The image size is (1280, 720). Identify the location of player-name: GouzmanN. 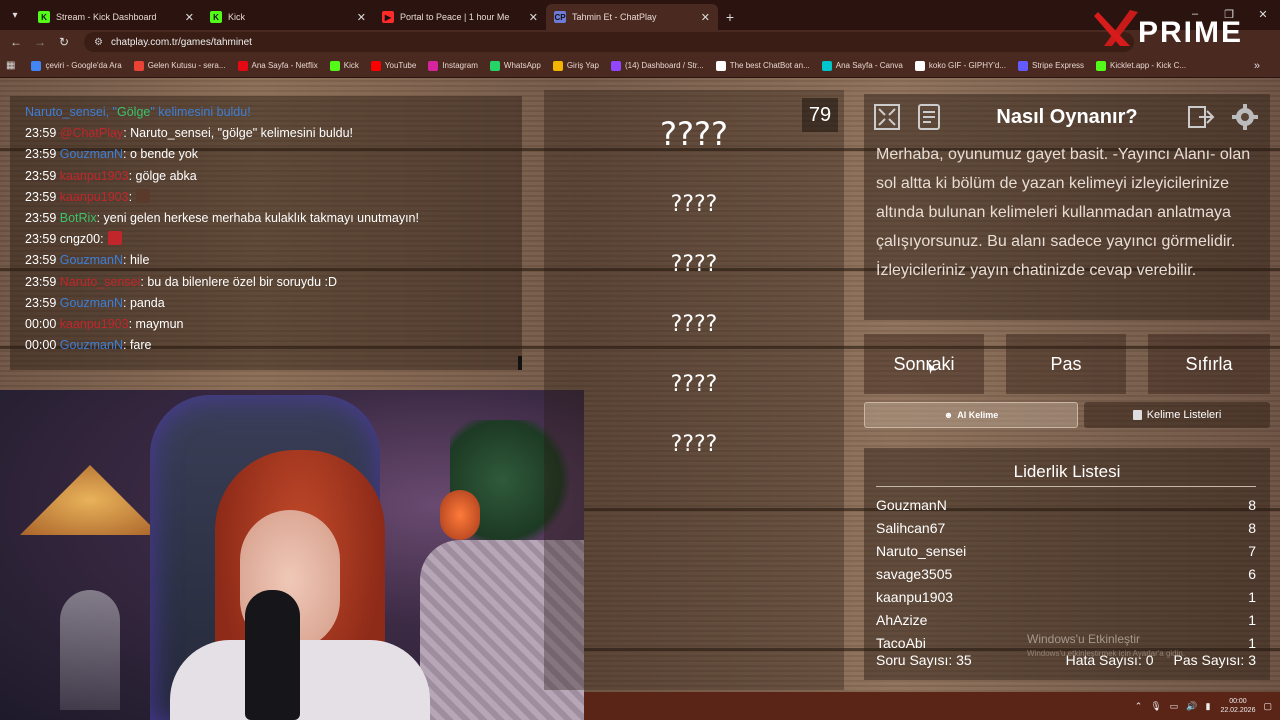
(911, 504).